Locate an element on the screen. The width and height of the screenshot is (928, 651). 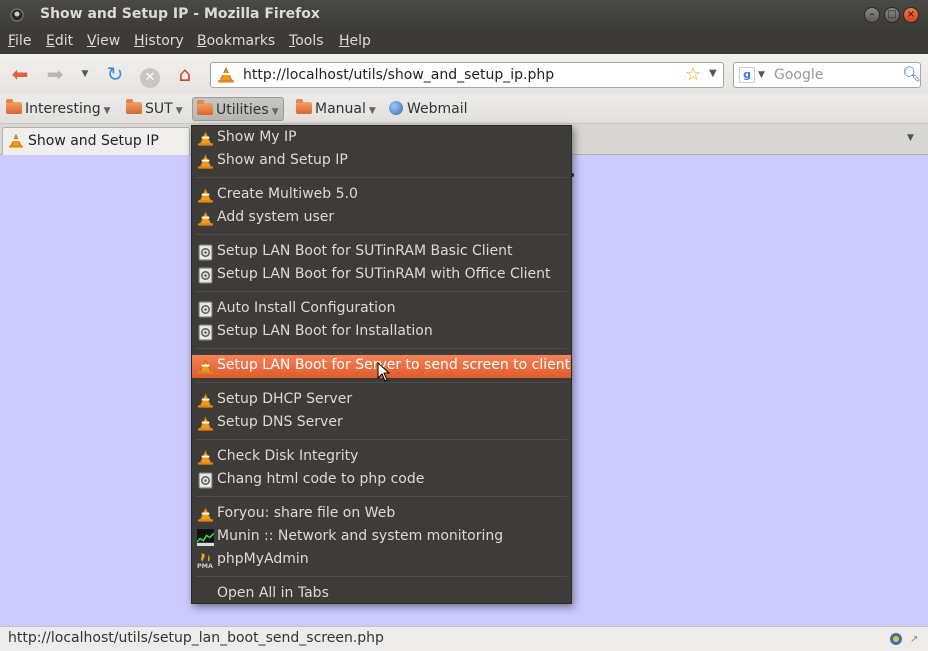
menu-item-label: Auto Install Configuration is located at coordinates (306, 308).